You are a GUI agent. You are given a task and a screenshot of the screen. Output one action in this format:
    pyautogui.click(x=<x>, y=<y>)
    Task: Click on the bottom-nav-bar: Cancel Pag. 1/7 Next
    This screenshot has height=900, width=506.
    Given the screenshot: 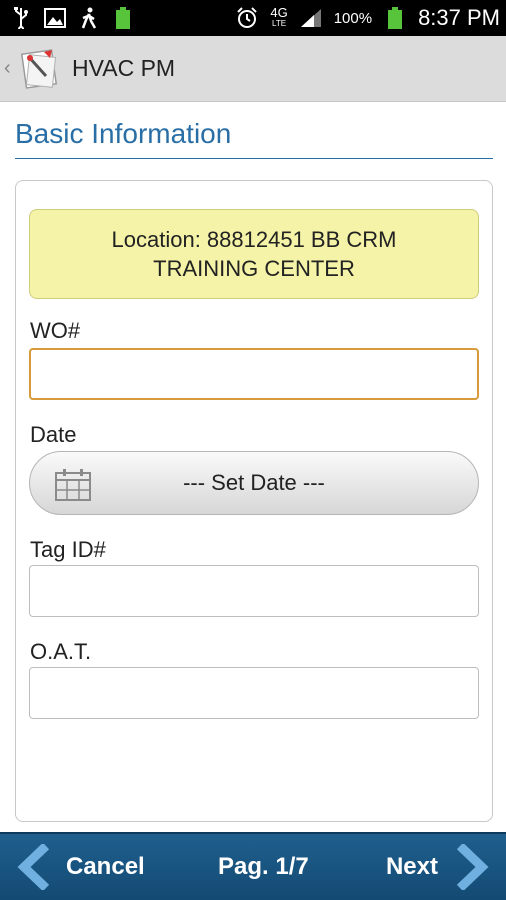 What is the action you would take?
    pyautogui.click(x=253, y=866)
    